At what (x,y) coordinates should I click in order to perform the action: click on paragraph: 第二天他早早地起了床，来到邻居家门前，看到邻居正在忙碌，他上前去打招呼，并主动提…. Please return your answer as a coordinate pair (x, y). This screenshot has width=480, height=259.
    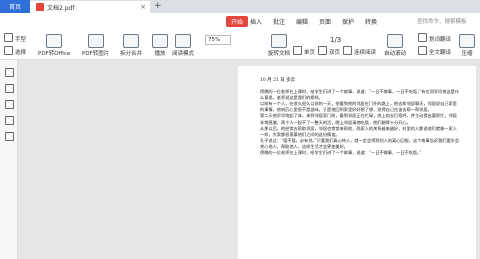
    Looking at the image, I should click on (358, 119).